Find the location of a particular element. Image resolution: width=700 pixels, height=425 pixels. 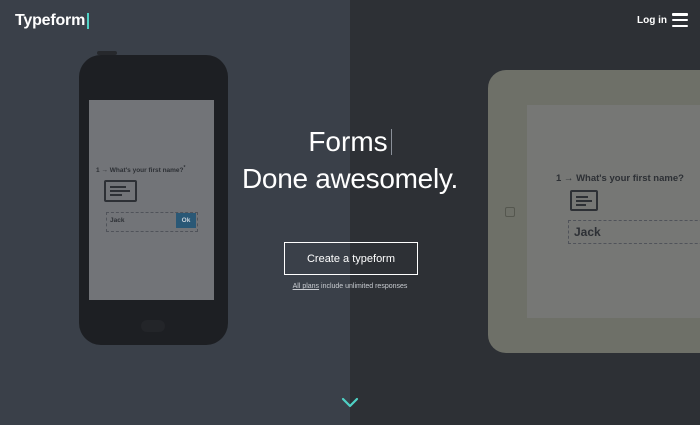

logo-text: Typeform is located at coordinates (50, 20).